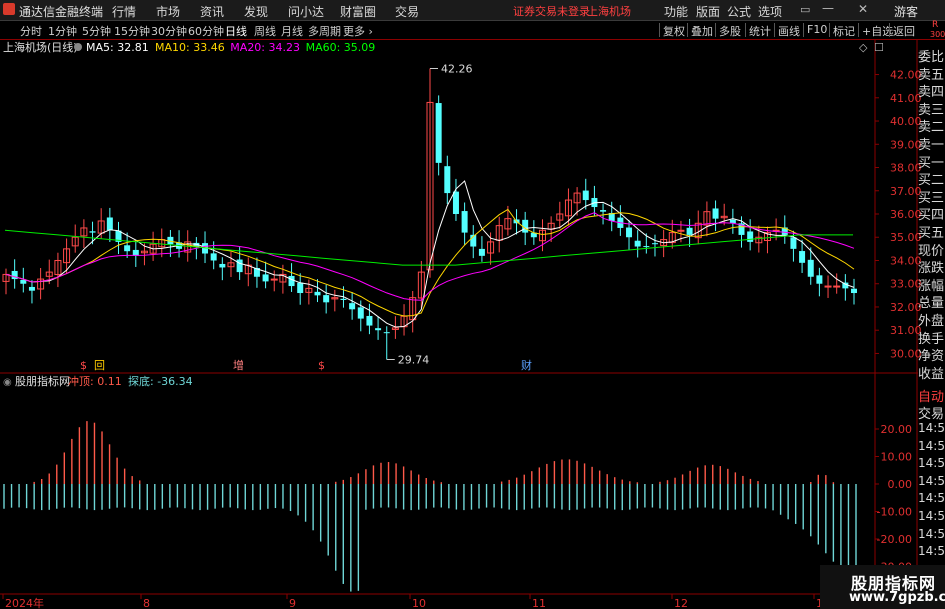  I want to click on period-tab: 多周期, so click(324, 31).